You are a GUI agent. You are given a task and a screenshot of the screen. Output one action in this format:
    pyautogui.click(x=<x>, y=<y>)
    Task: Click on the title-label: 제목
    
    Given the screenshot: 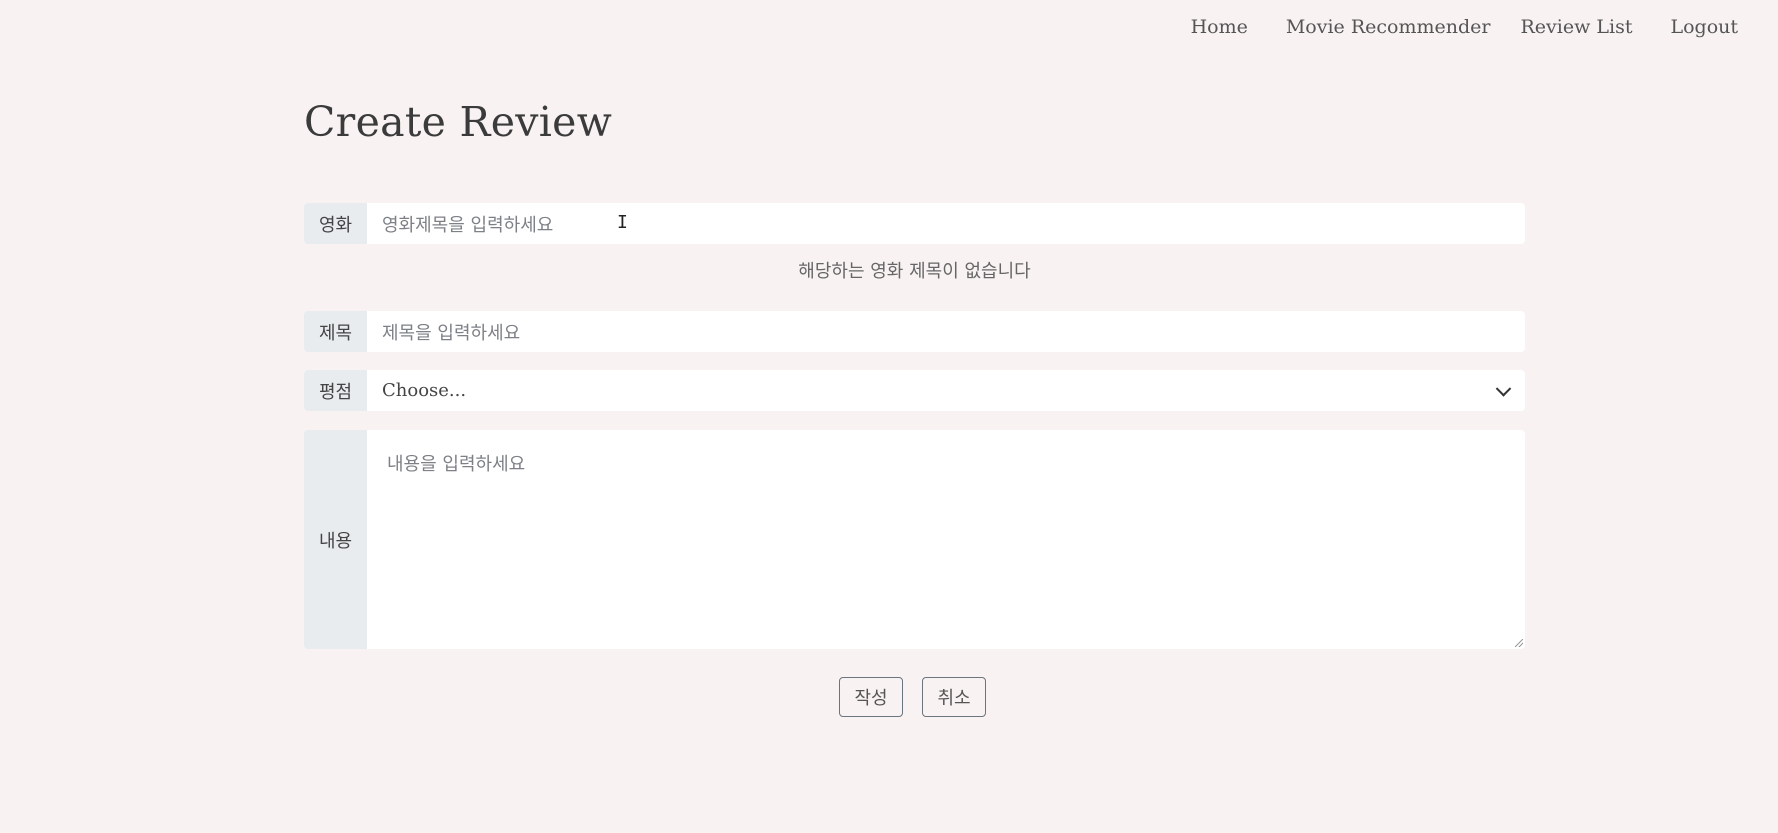 What is the action you would take?
    pyautogui.click(x=335, y=331)
    